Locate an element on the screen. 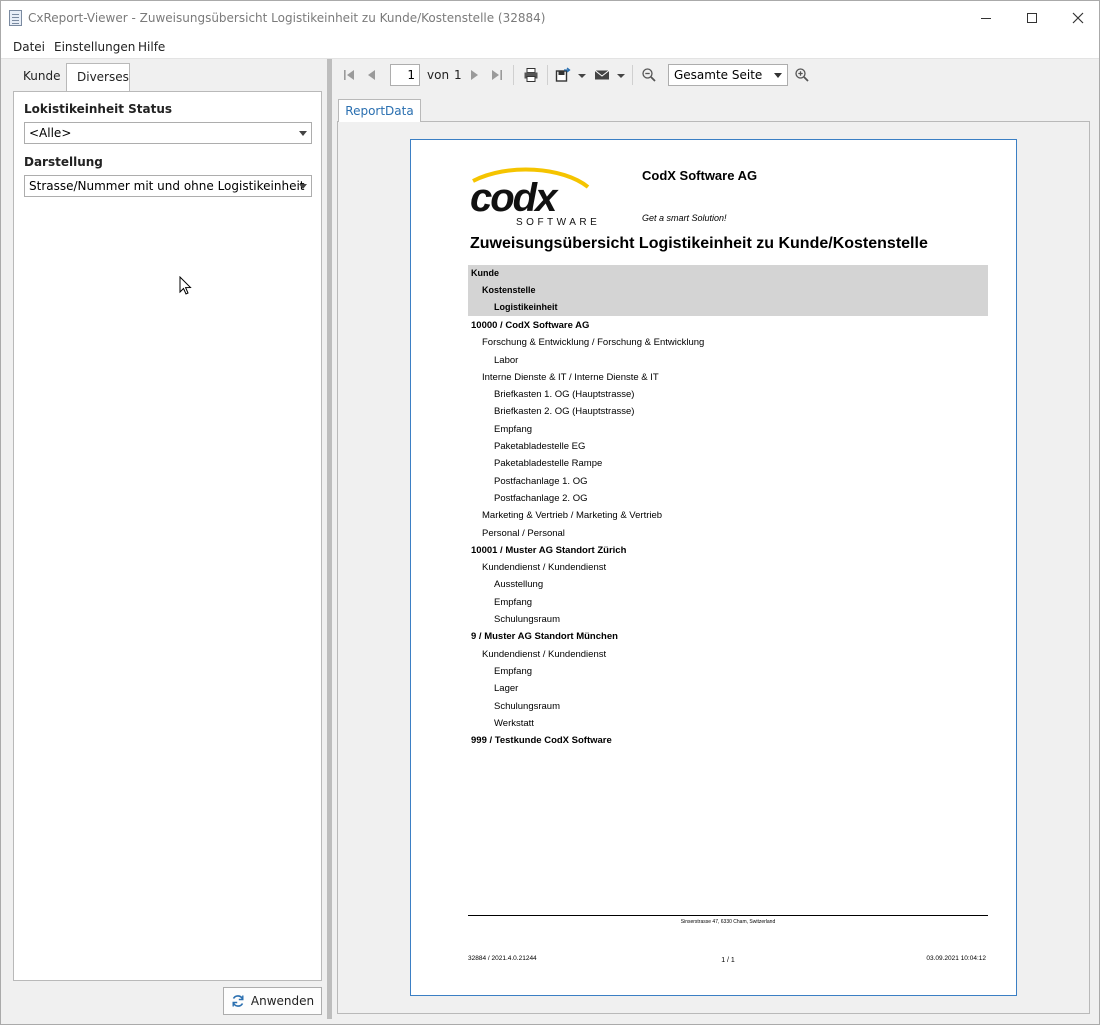 This screenshot has width=1100, height=1025. footer-timestamp: 03.09.2021 10:04:12 is located at coordinates (956, 958).